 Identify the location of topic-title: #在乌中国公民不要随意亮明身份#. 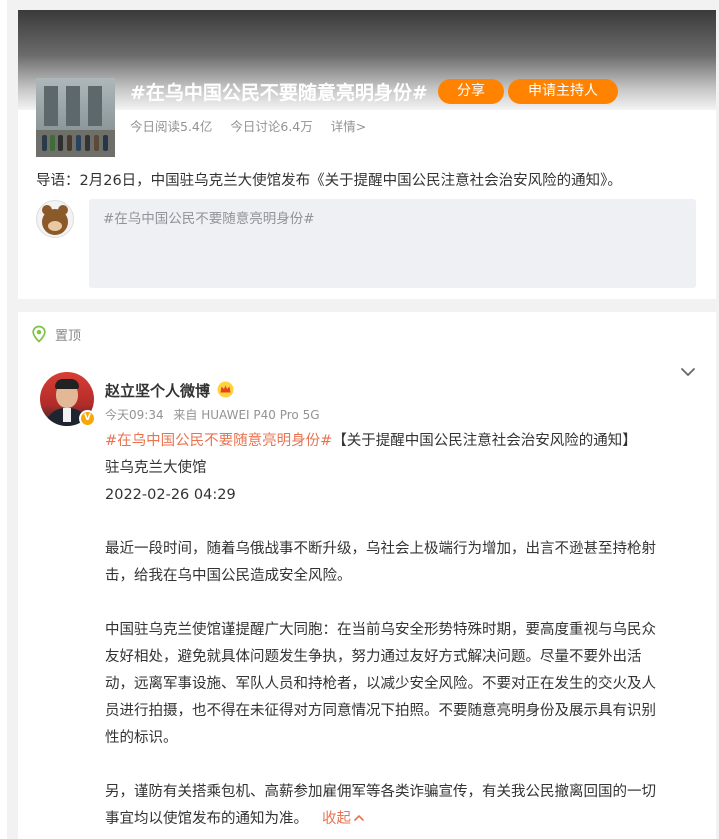
(279, 93).